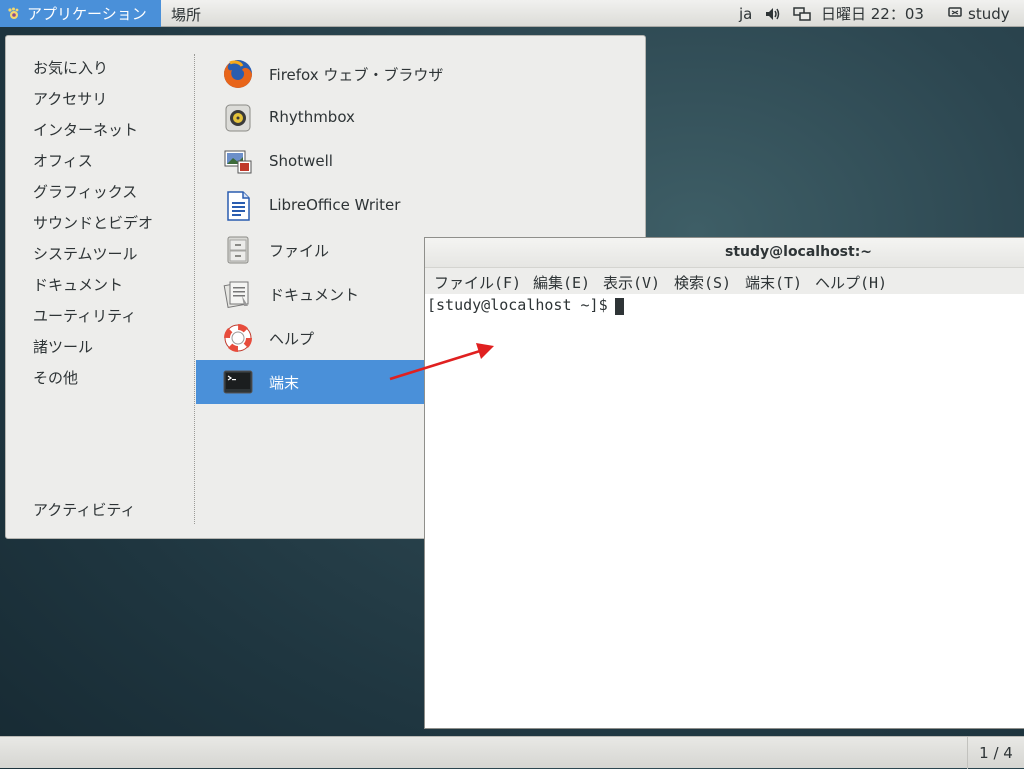 Image resolution: width=1024 pixels, height=769 pixels. Describe the element at coordinates (292, 339) in the screenshot. I see `app-item-label: ヘルプ` at that location.